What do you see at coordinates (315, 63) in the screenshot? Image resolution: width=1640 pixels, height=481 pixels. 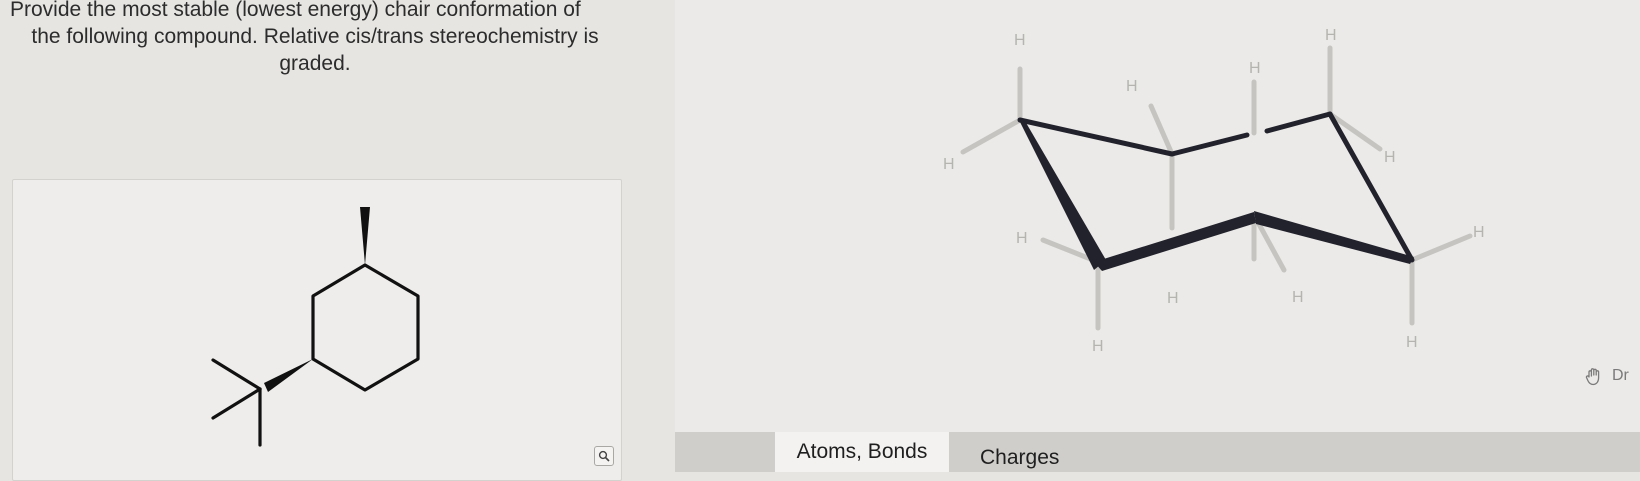 I see `question-line-3: graded.` at bounding box center [315, 63].